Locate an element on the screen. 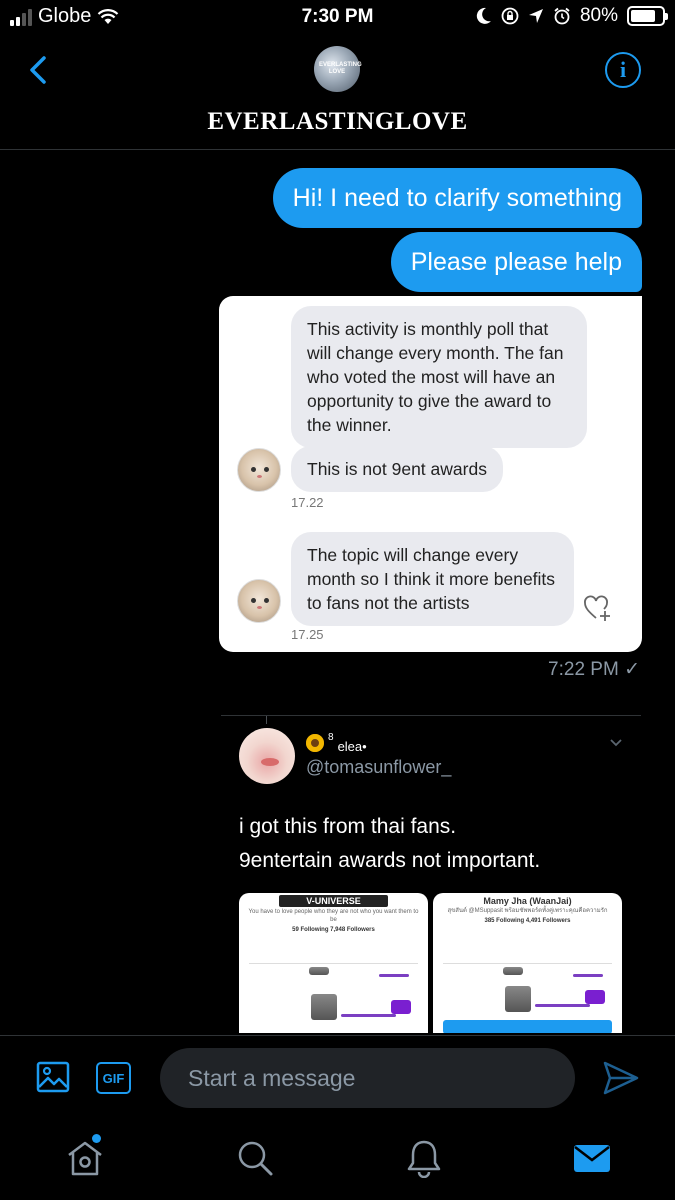  screenshot-message: This is not 9ent awards is located at coordinates (397, 469).